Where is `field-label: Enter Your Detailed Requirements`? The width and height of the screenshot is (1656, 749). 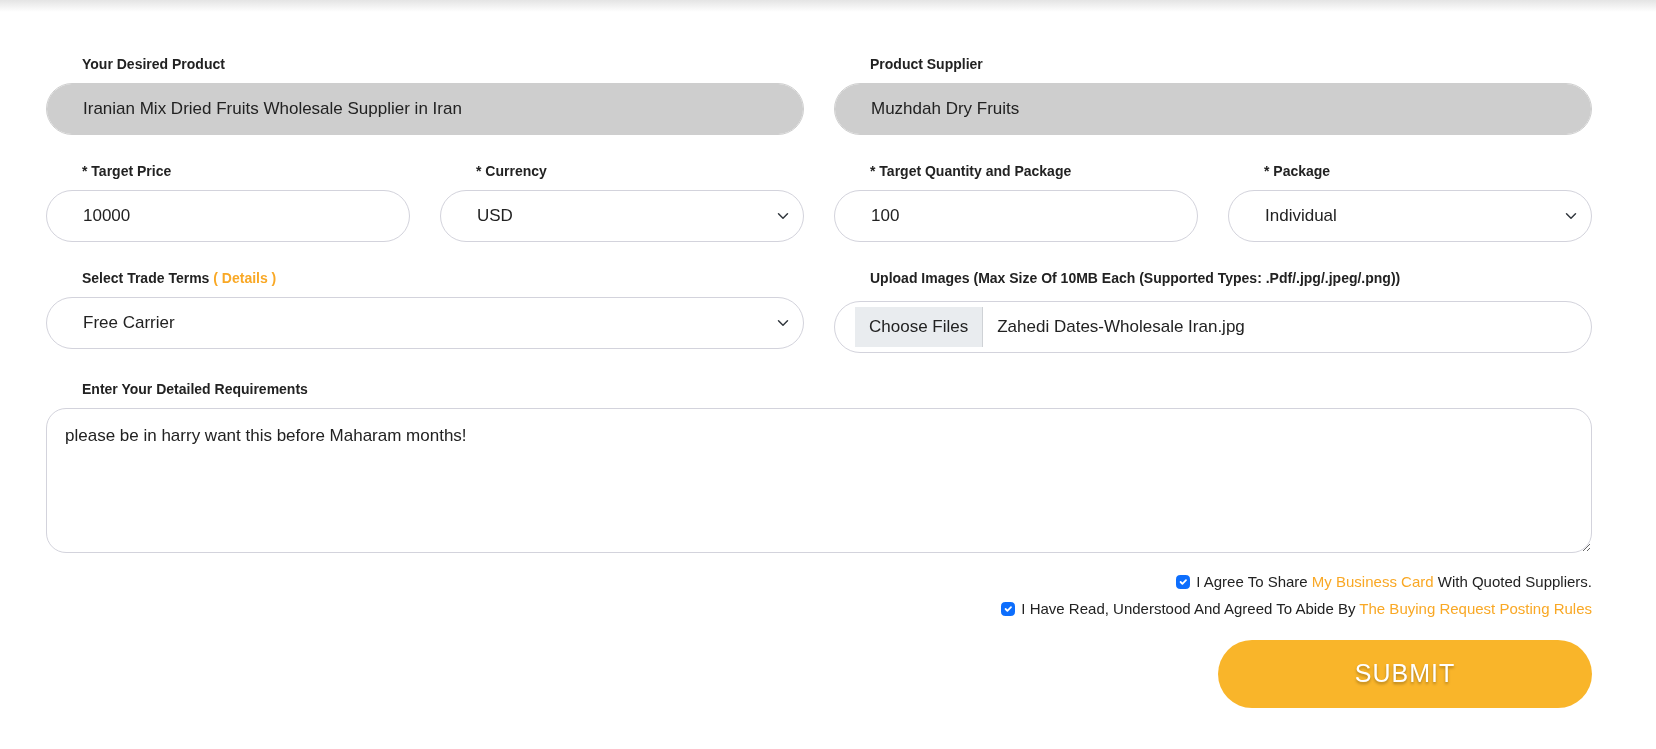 field-label: Enter Your Detailed Requirements is located at coordinates (195, 389).